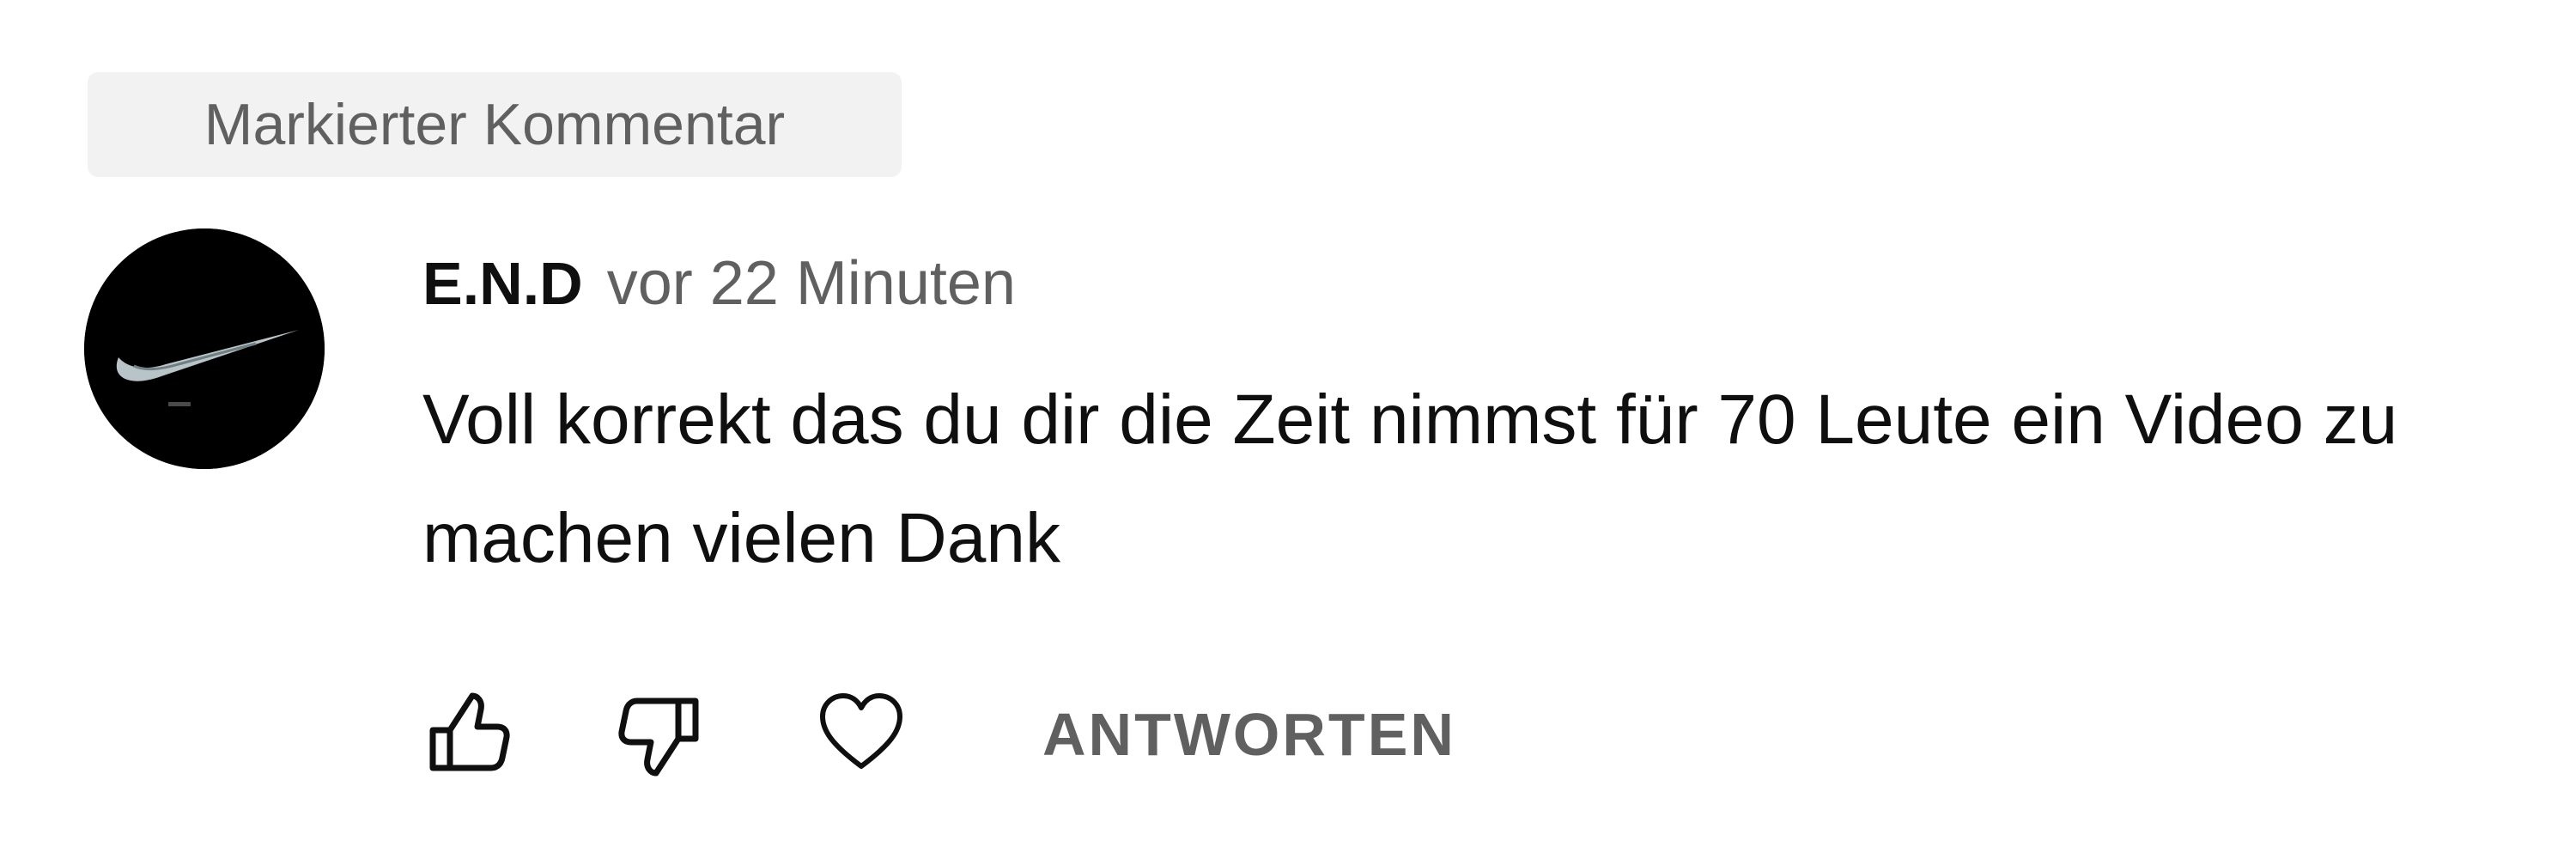  I want to click on reply-button: ANTWORTEN, so click(1249, 735).